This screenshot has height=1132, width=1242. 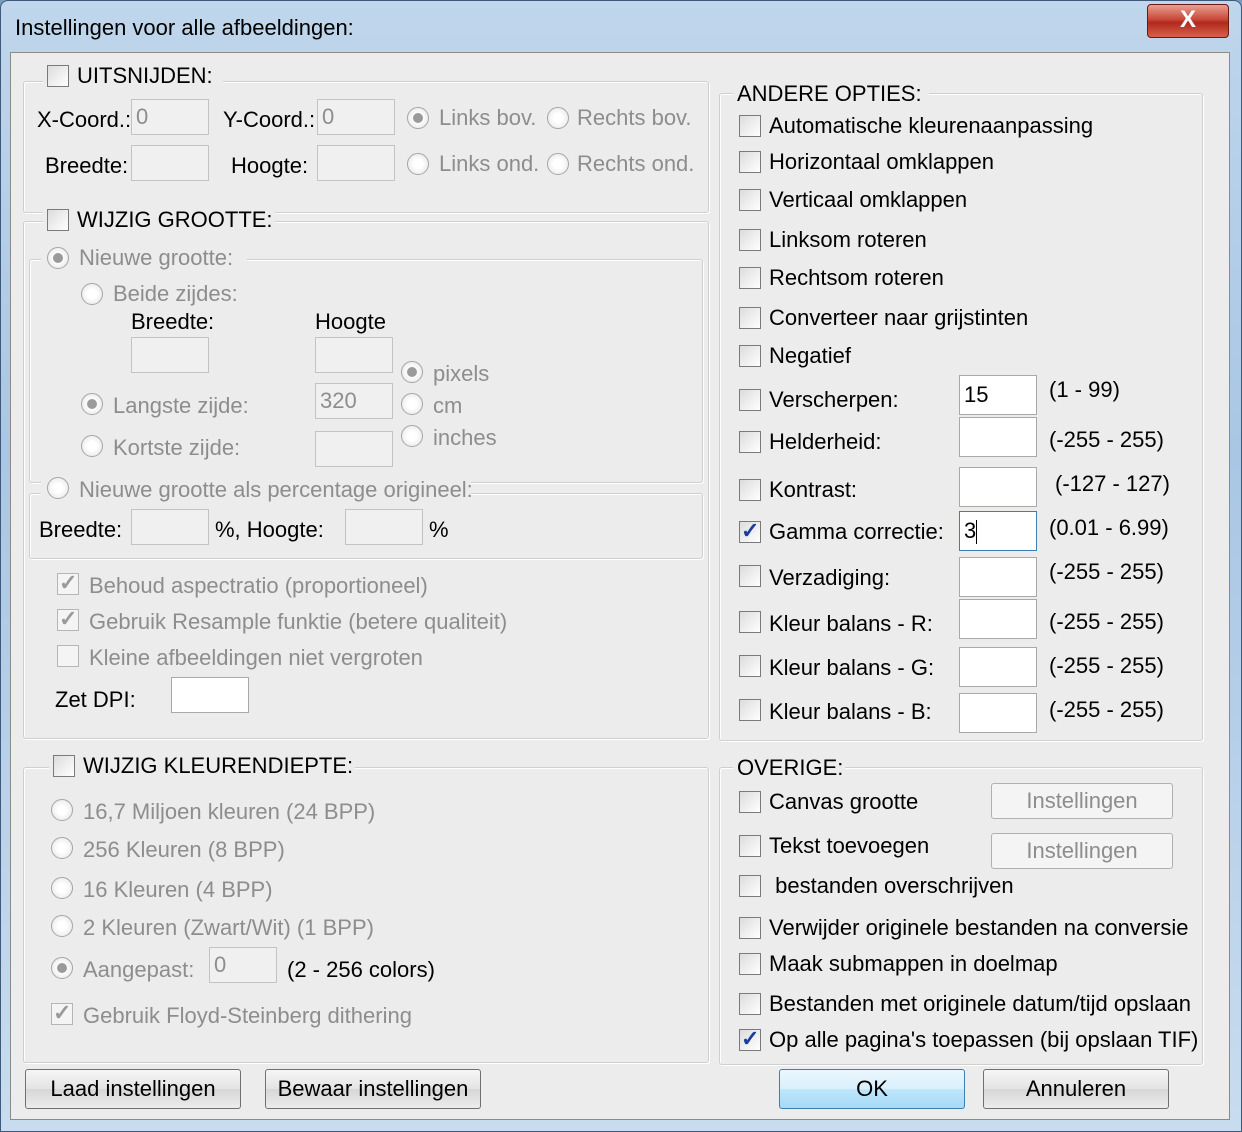 I want to click on custom-colors-input: 0, so click(x=243, y=965).